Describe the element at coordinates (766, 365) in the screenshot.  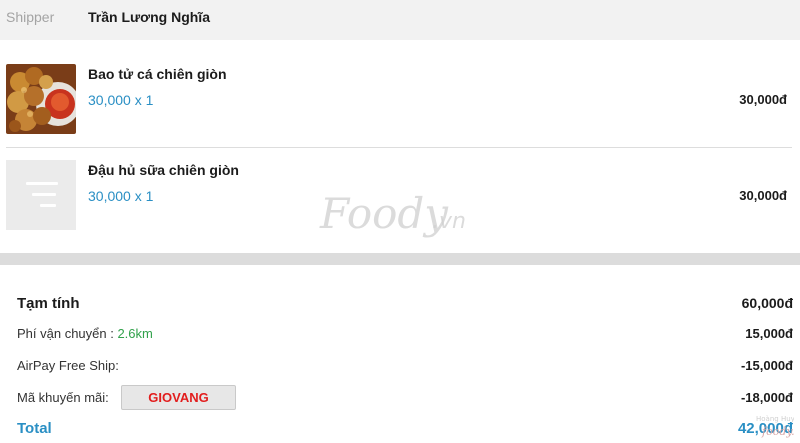
I see `airpay-freeship-value: -15,000đ` at that location.